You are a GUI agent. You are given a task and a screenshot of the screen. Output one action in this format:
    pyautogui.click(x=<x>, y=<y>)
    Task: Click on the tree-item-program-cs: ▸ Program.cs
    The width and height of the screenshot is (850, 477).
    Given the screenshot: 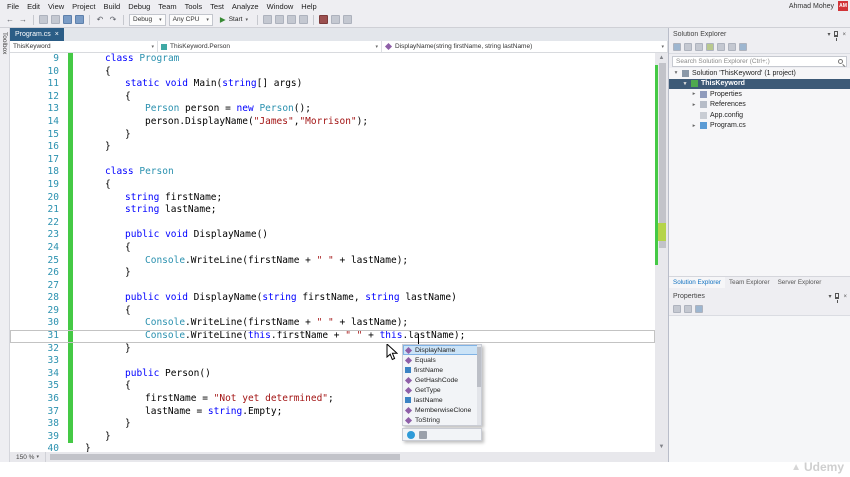 What is the action you would take?
    pyautogui.click(x=759, y=126)
    